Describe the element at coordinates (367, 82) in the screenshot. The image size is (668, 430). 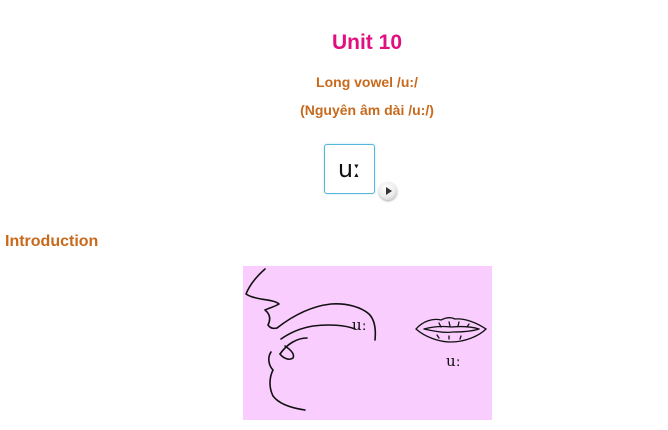
I see `lesson-subtitle: Long vowel /u:/` at that location.